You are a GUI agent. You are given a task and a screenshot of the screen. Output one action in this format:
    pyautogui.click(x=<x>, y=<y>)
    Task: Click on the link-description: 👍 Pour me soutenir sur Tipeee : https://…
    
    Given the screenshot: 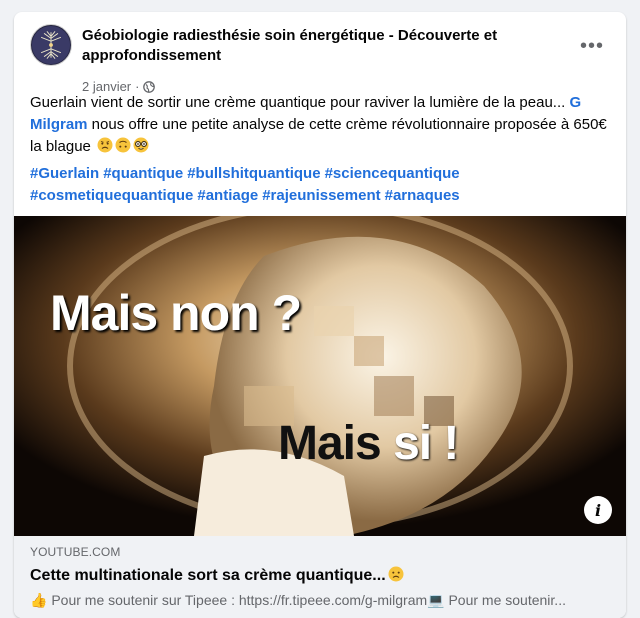 What is the action you would take?
    pyautogui.click(x=298, y=600)
    